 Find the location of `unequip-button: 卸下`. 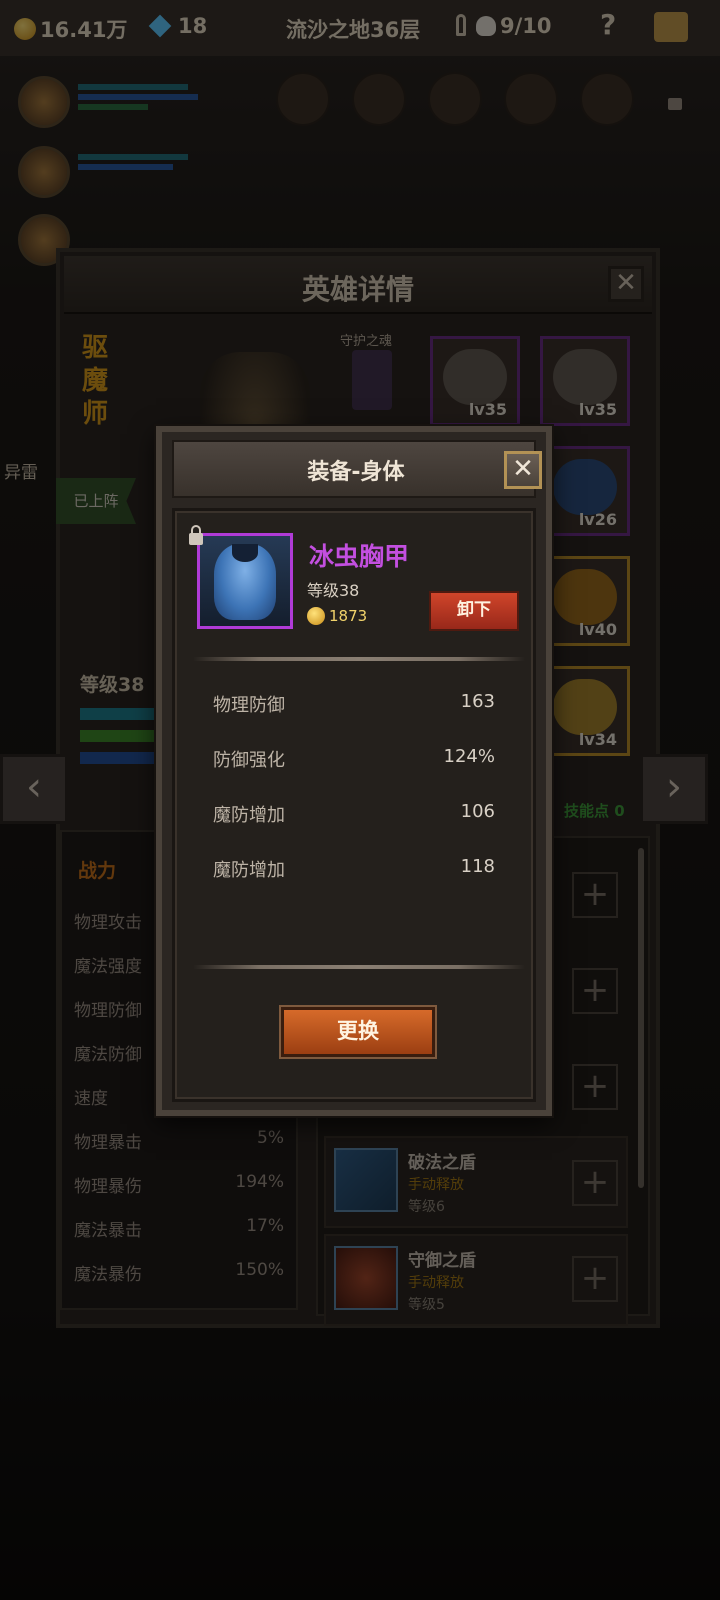

unequip-button: 卸下 is located at coordinates (474, 611).